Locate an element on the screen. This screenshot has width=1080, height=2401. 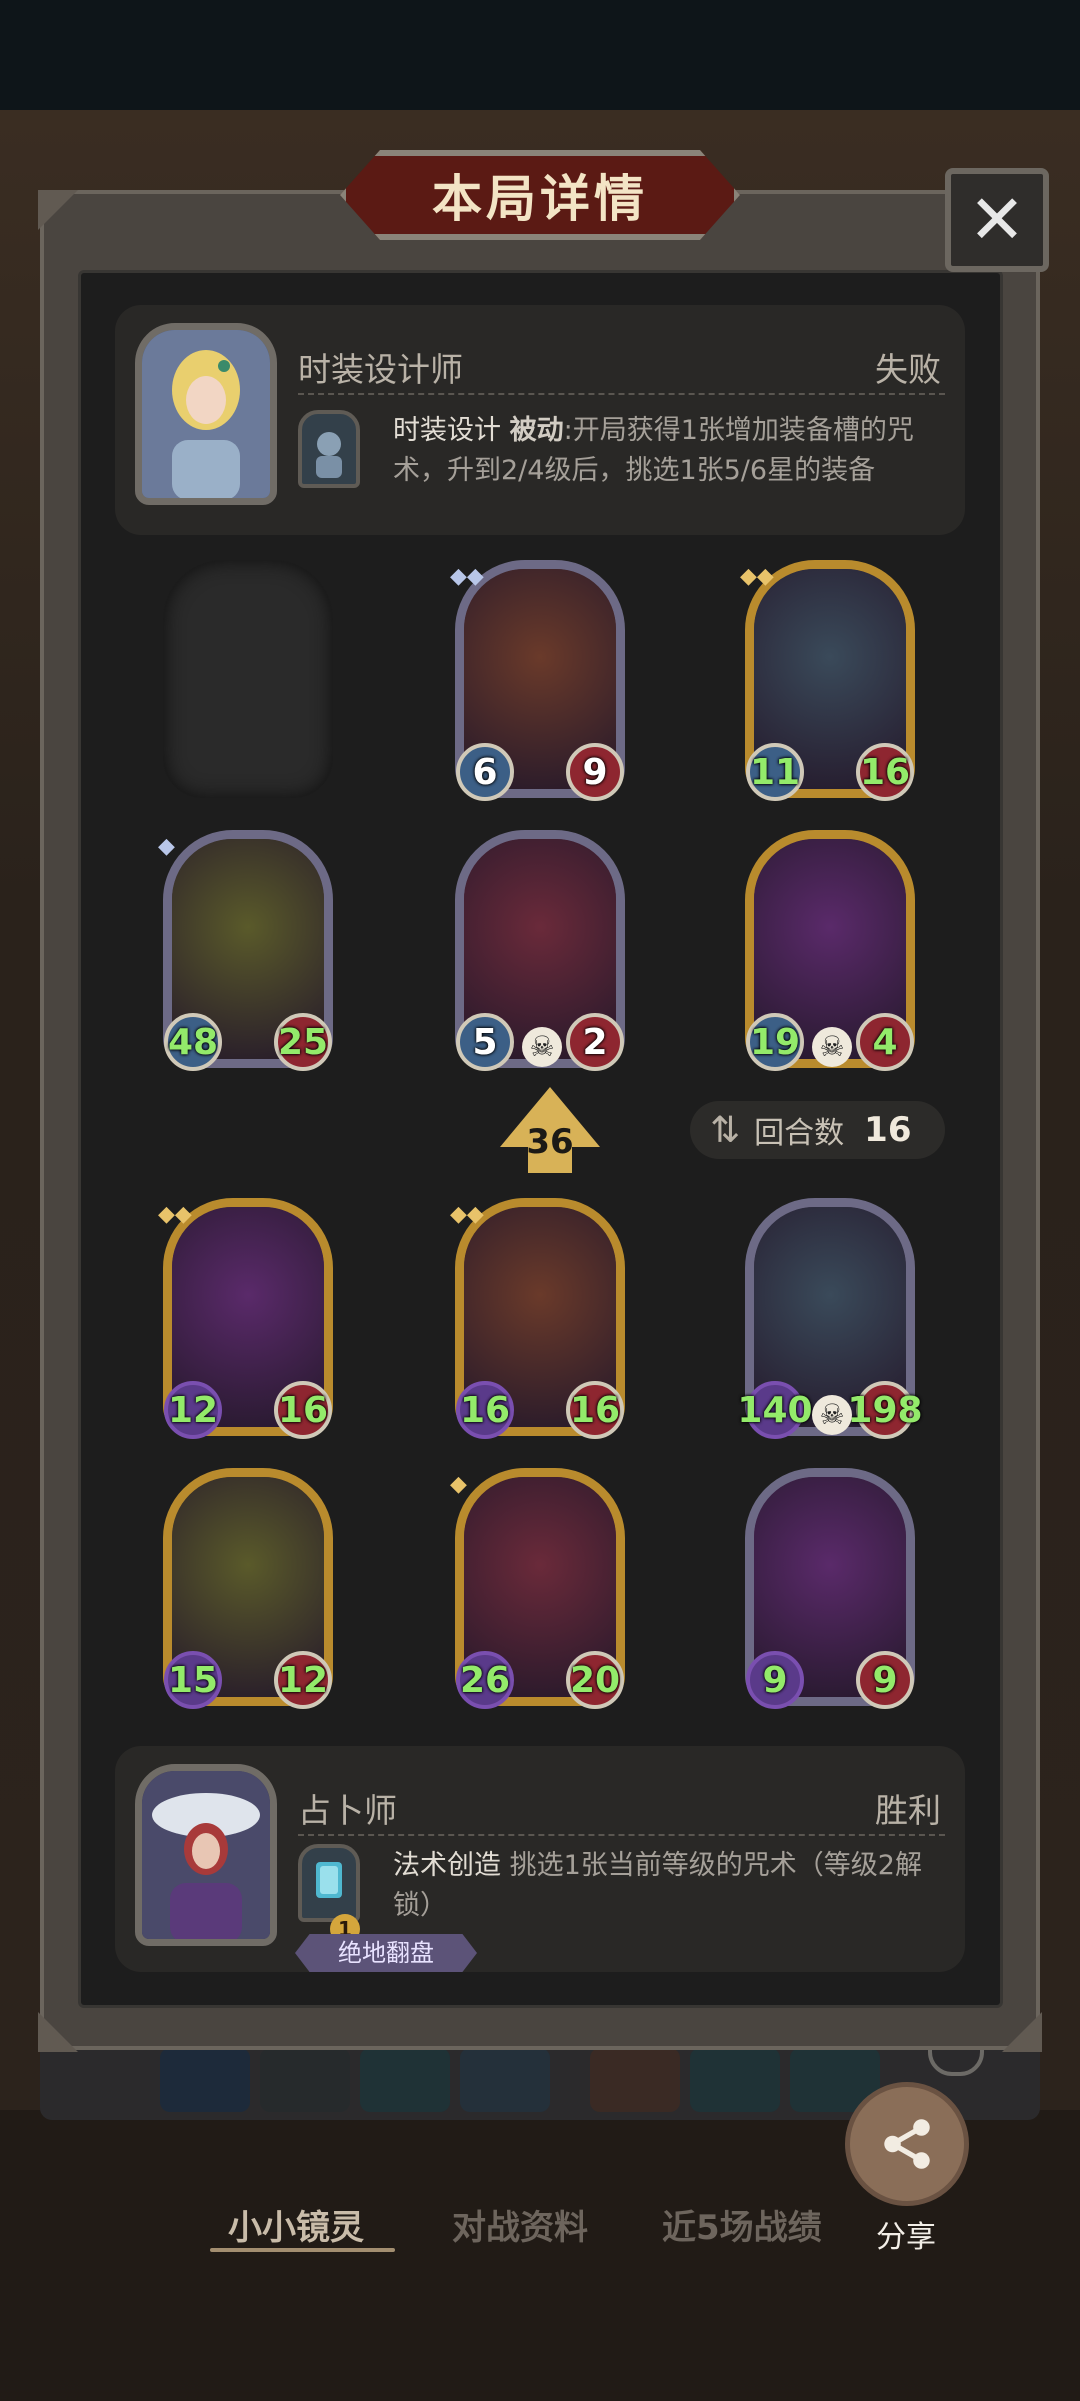
minion-card: ◆◆ 11 16 is located at coordinates (827, 680).